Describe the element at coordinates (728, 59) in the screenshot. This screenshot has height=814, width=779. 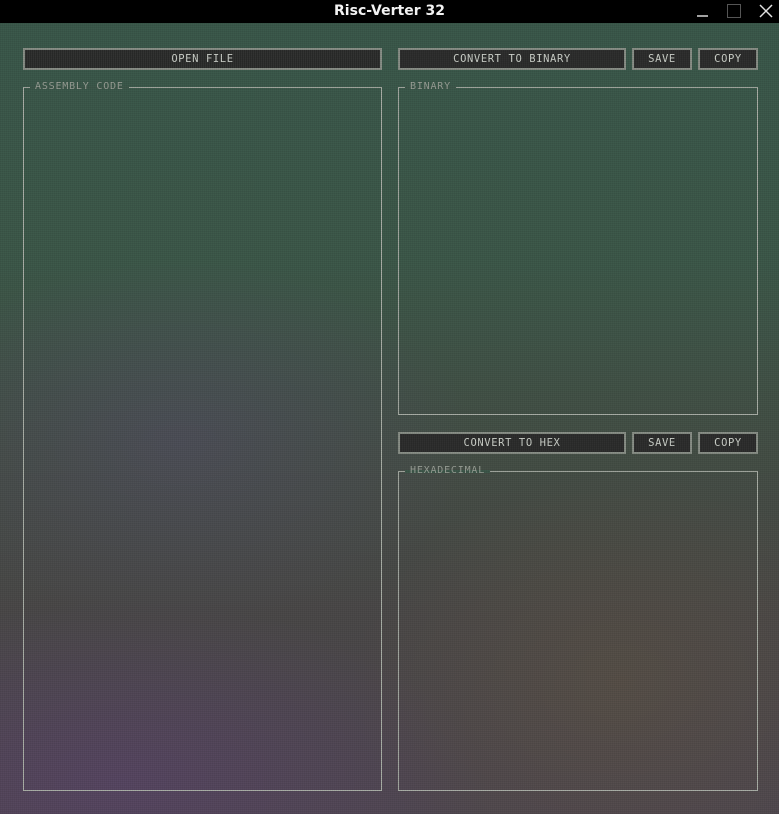
I see `copy-binary-button: COPY` at that location.